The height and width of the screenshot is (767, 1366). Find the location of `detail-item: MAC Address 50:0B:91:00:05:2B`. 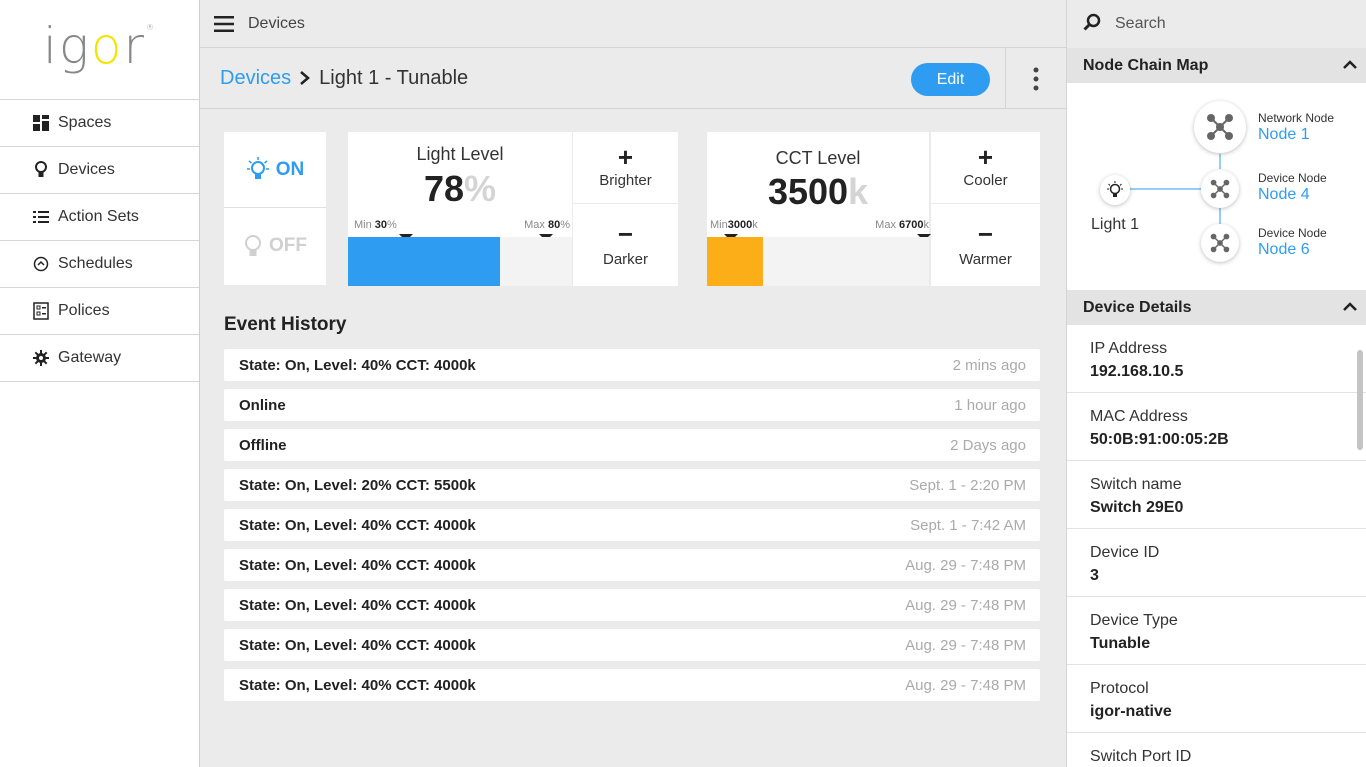

detail-item: MAC Address 50:0B:91:00:05:2B is located at coordinates (1216, 427).